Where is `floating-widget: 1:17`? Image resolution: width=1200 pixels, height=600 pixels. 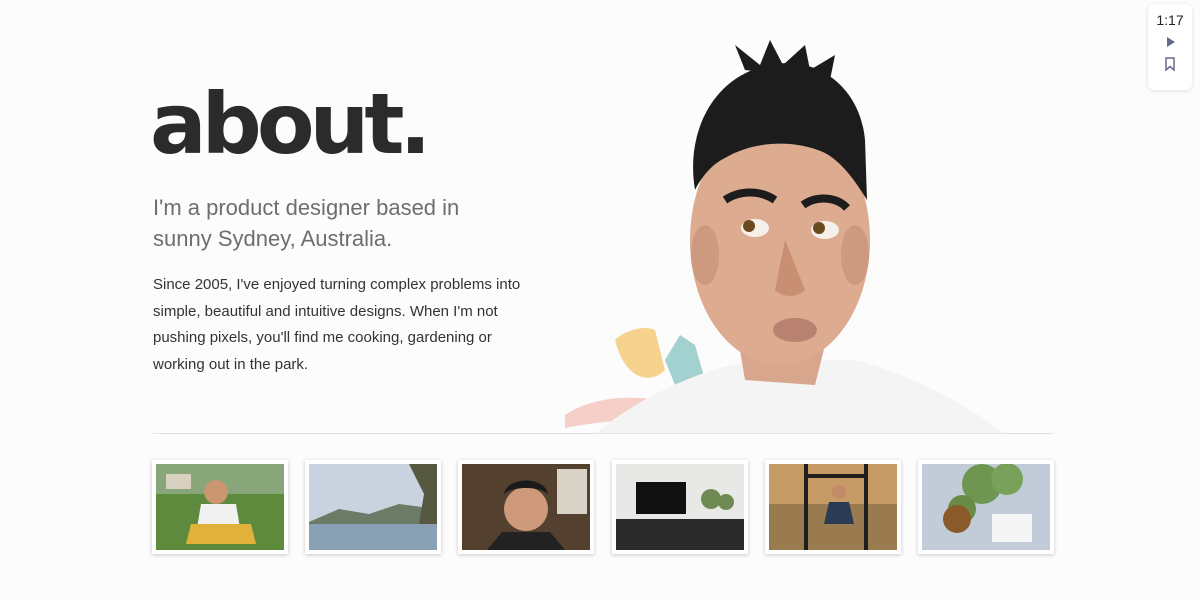
floating-widget: 1:17 is located at coordinates (1170, 47).